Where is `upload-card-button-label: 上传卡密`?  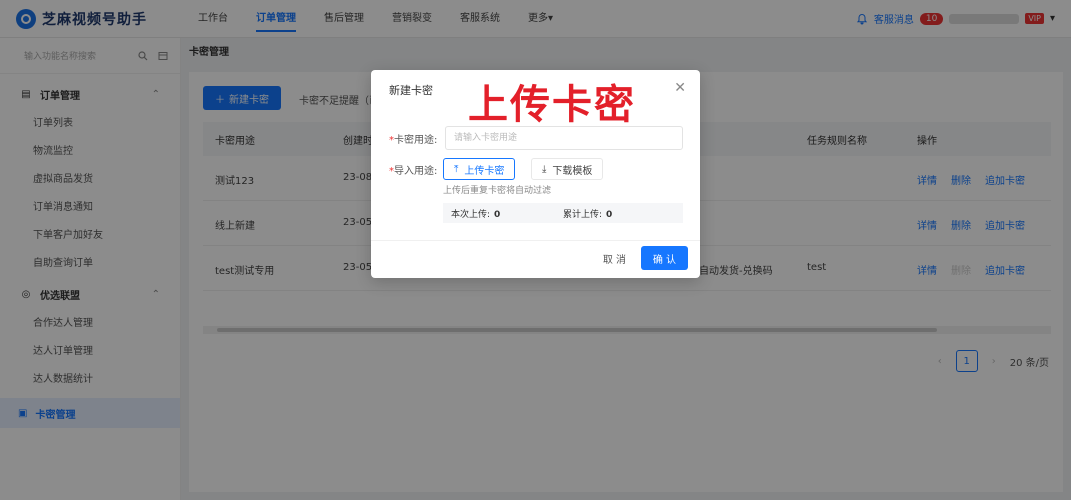 upload-card-button-label: 上传卡密 is located at coordinates (484, 171).